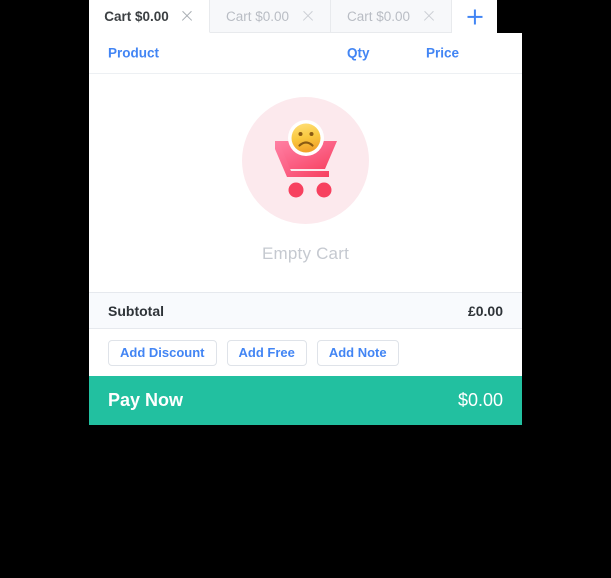 Image resolution: width=611 pixels, height=578 pixels. I want to click on add-discount-button: Add Discount, so click(162, 352).